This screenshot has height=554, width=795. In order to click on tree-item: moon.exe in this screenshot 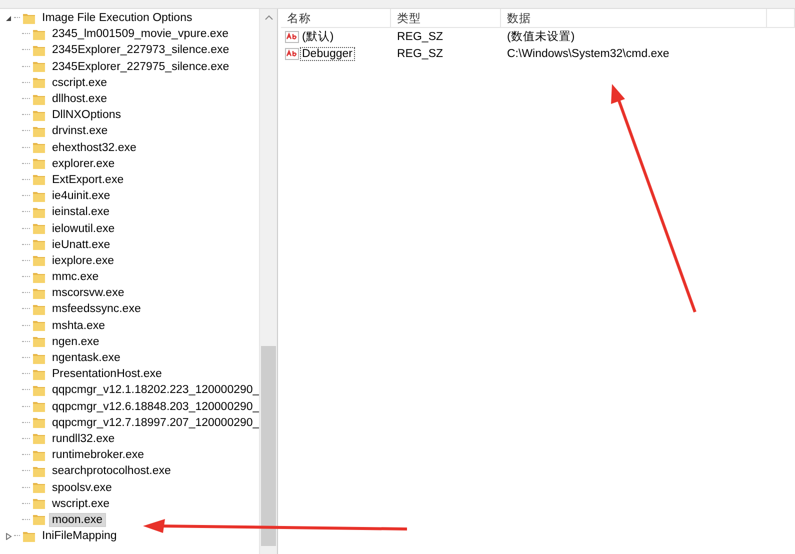, I will do `click(77, 519)`.